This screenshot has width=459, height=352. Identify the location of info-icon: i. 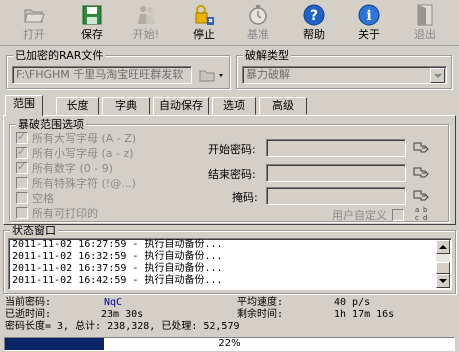
(369, 15).